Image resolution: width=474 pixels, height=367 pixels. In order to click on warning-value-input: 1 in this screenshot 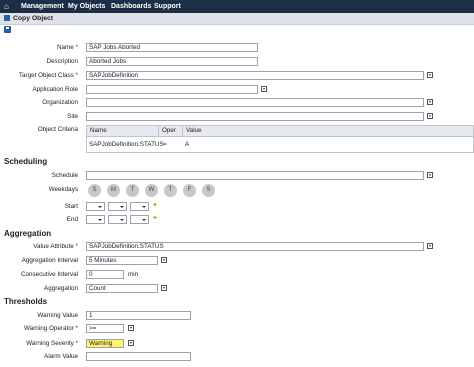, I will do `click(138, 315)`.